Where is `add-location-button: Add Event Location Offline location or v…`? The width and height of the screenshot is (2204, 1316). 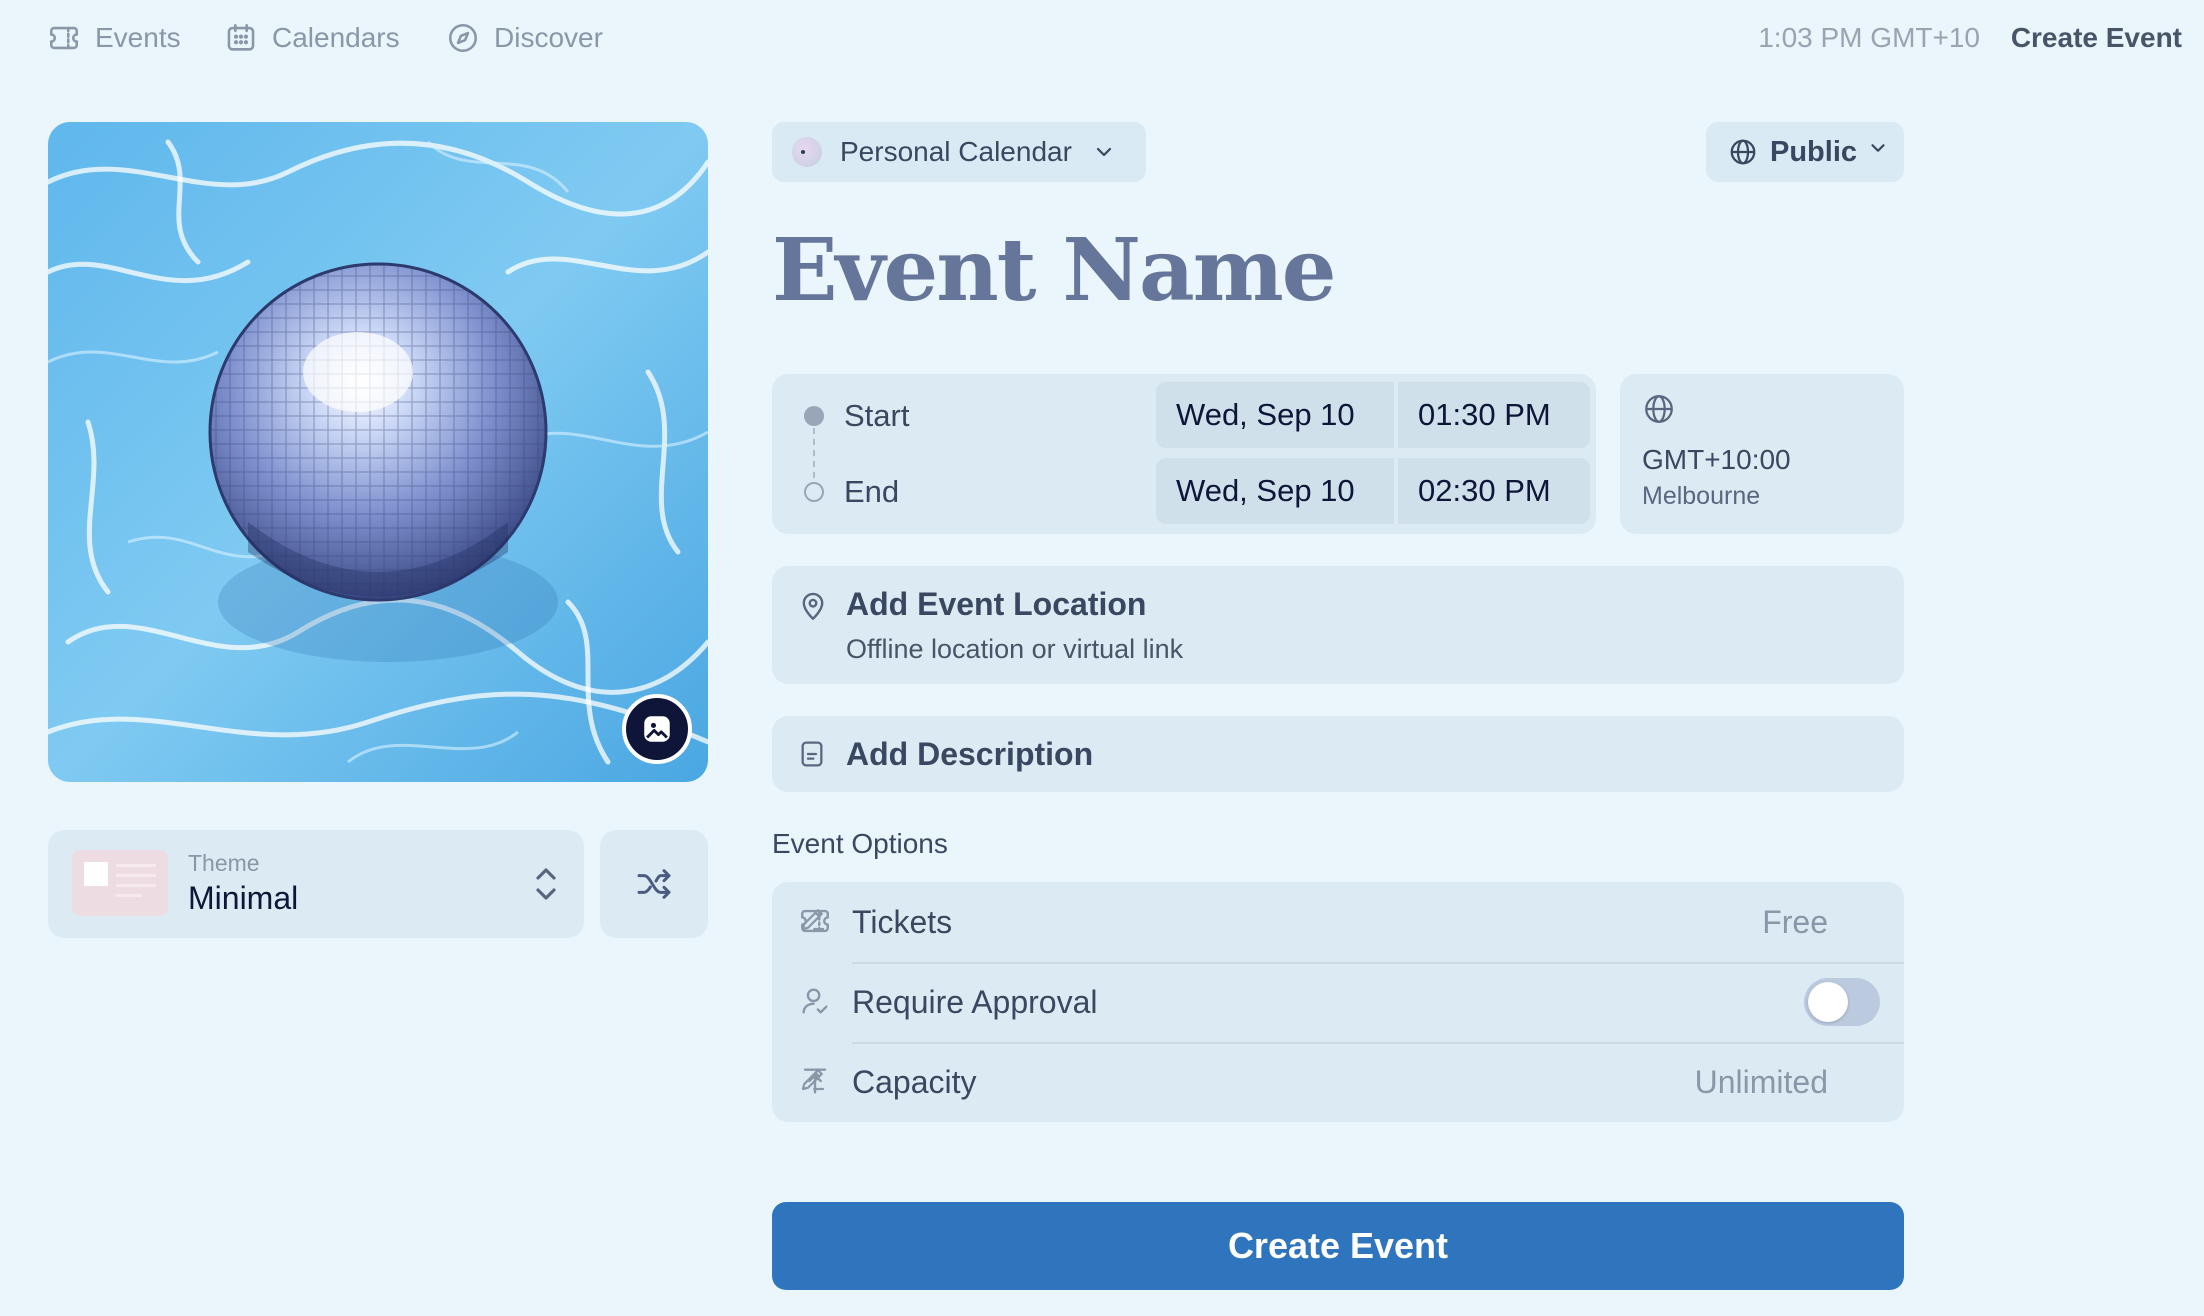 add-location-button: Add Event Location Offline location or v… is located at coordinates (1338, 625).